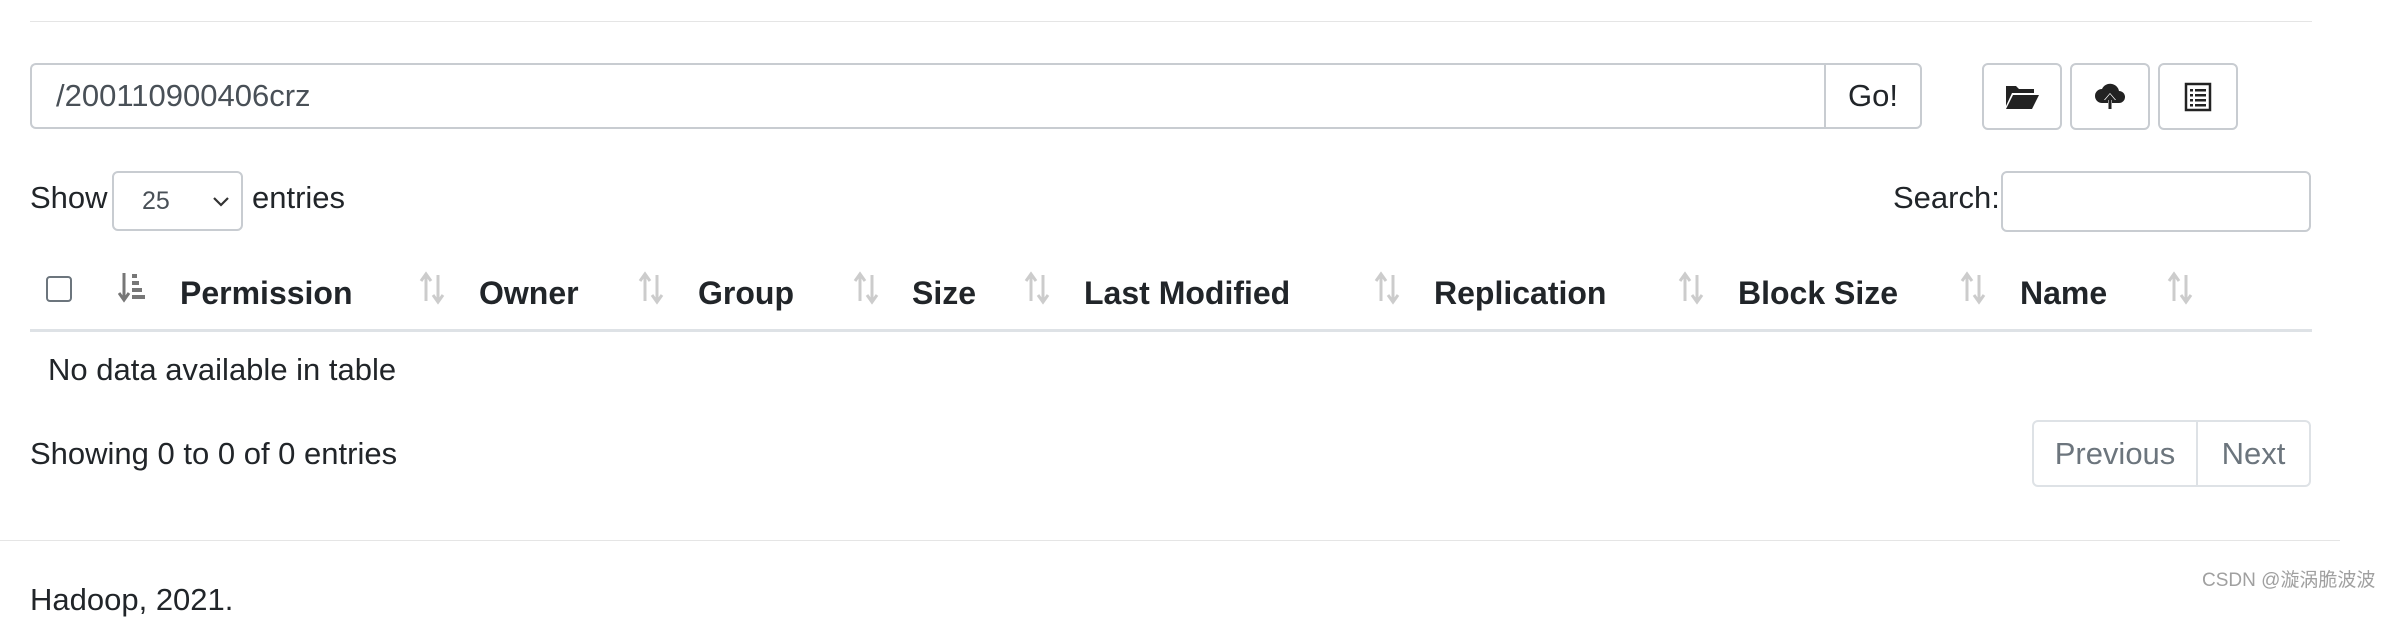  Describe the element at coordinates (69, 197) in the screenshot. I see `show-label: Show` at that location.